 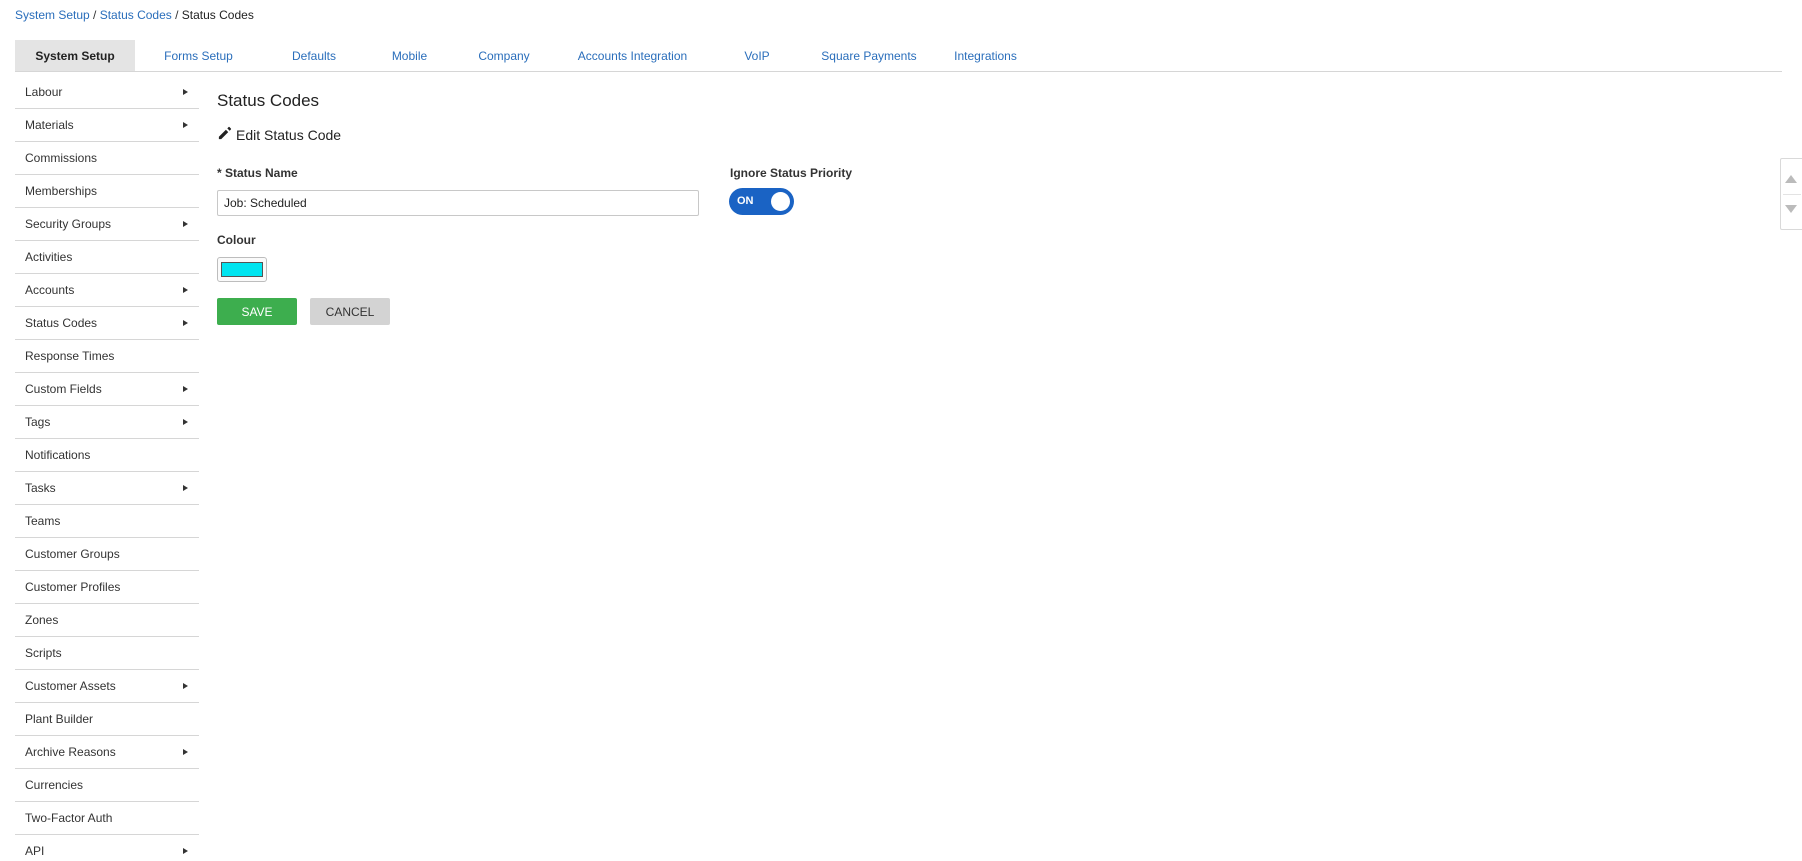 I want to click on tab-mobile: Mobile, so click(x=409, y=55).